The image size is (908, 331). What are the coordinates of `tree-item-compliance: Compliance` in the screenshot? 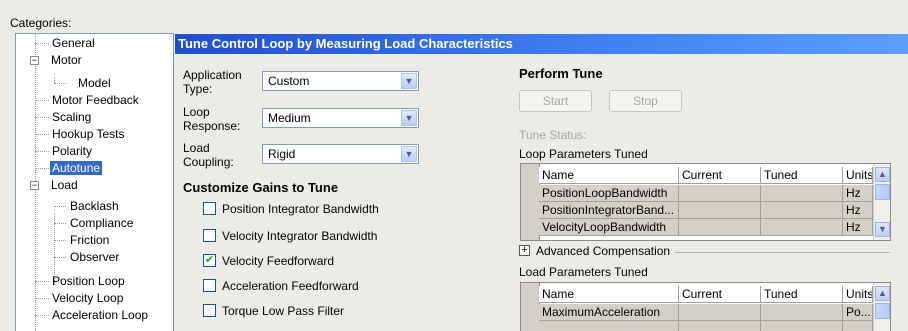 It's located at (101, 223).